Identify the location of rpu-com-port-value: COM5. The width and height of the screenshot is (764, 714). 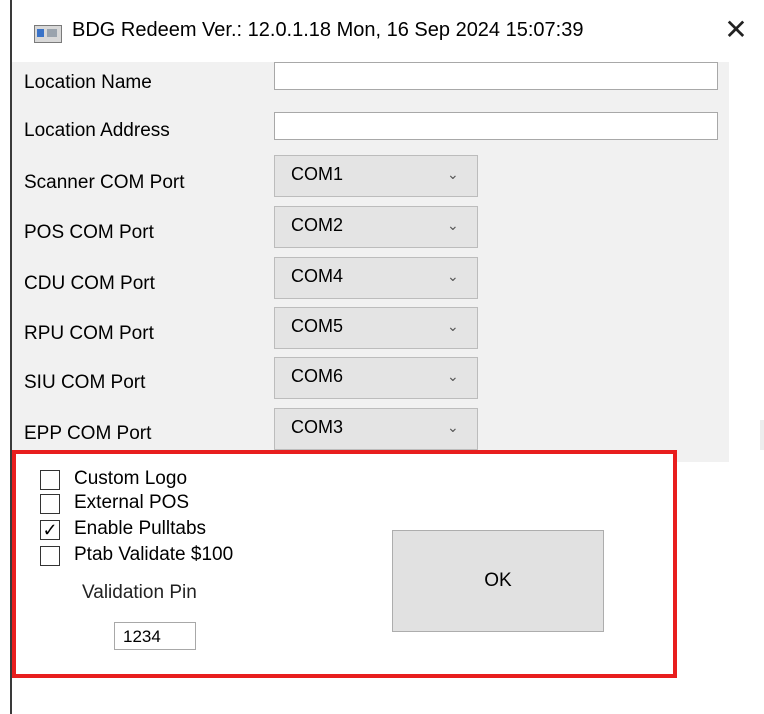
(317, 326).